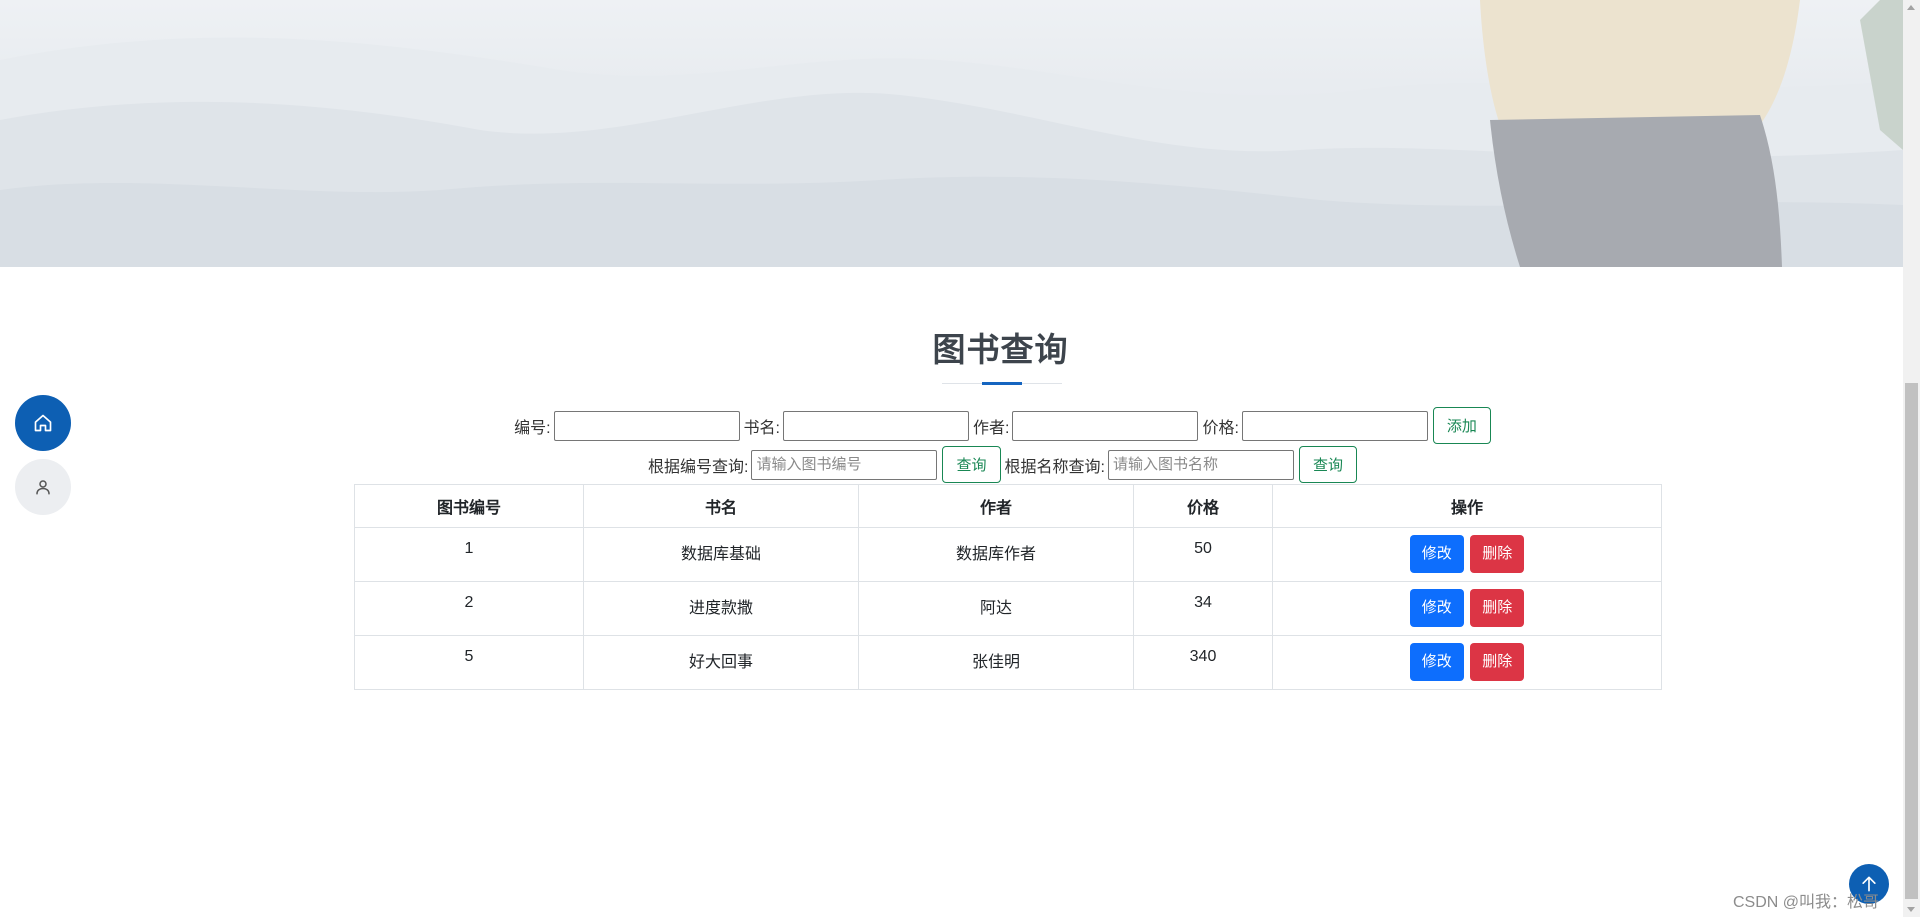 The height and width of the screenshot is (917, 1920). Describe the element at coordinates (532, 428) in the screenshot. I see `id-label: 编号:` at that location.